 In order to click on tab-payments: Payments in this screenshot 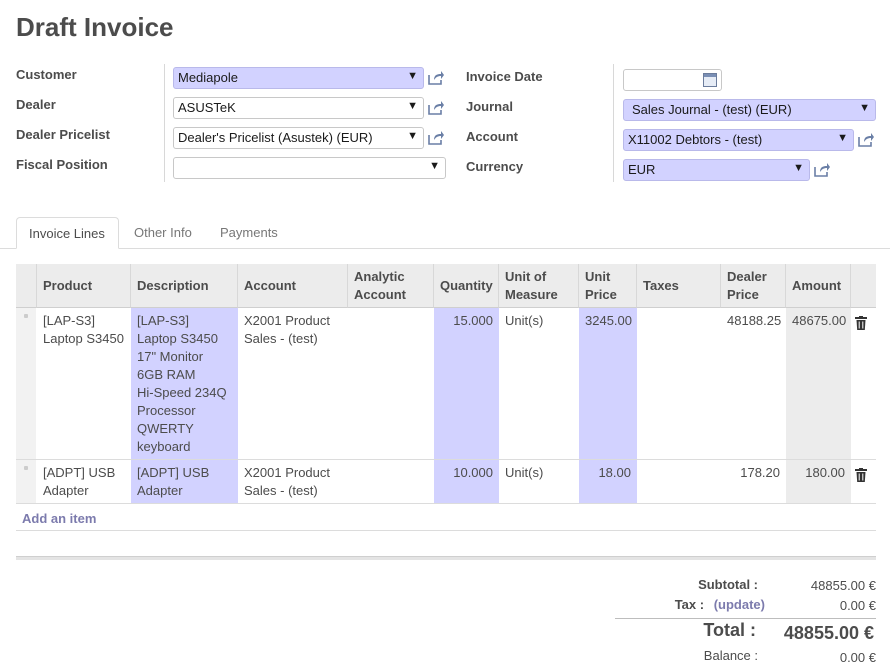, I will do `click(249, 233)`.